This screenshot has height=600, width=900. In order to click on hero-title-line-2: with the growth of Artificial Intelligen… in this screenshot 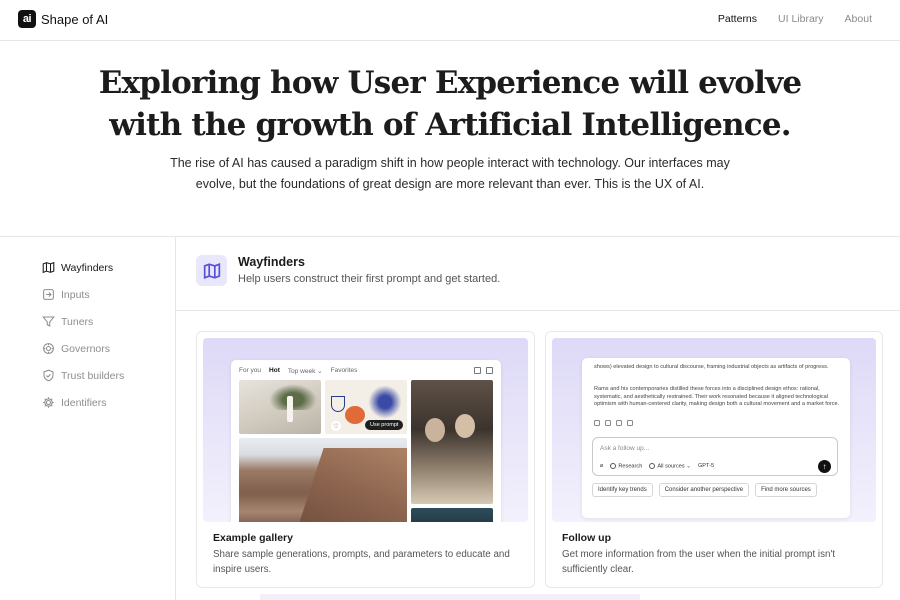, I will do `click(450, 125)`.